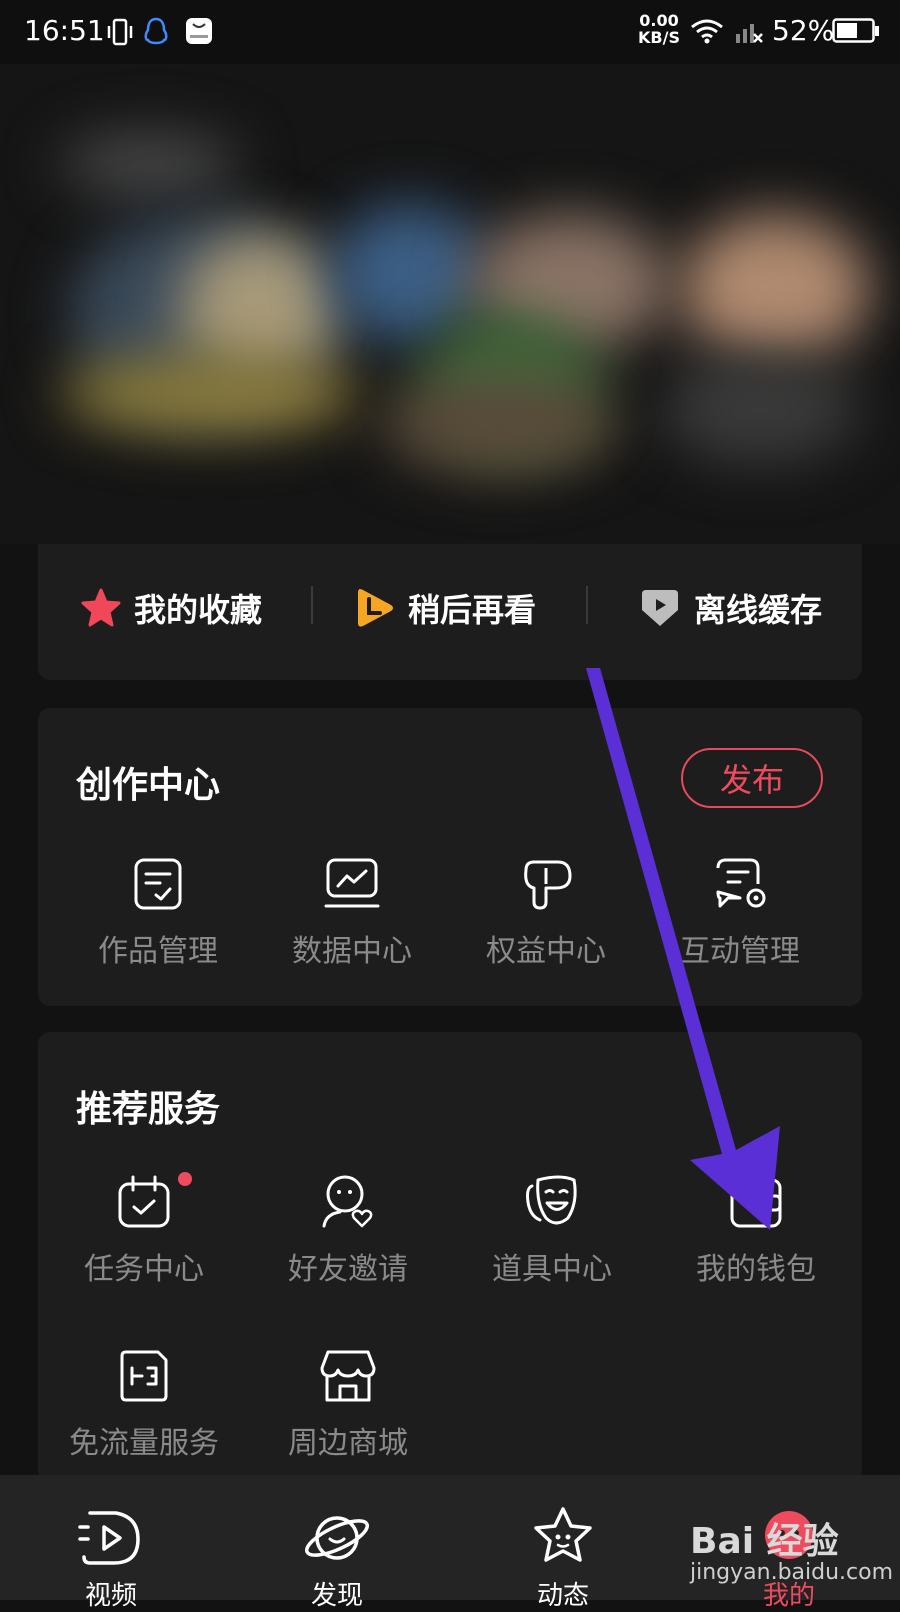 Image resolution: width=900 pixels, height=1612 pixels. What do you see at coordinates (740, 912) in the screenshot?
I see `interaction-manage-item: 互动管理` at bounding box center [740, 912].